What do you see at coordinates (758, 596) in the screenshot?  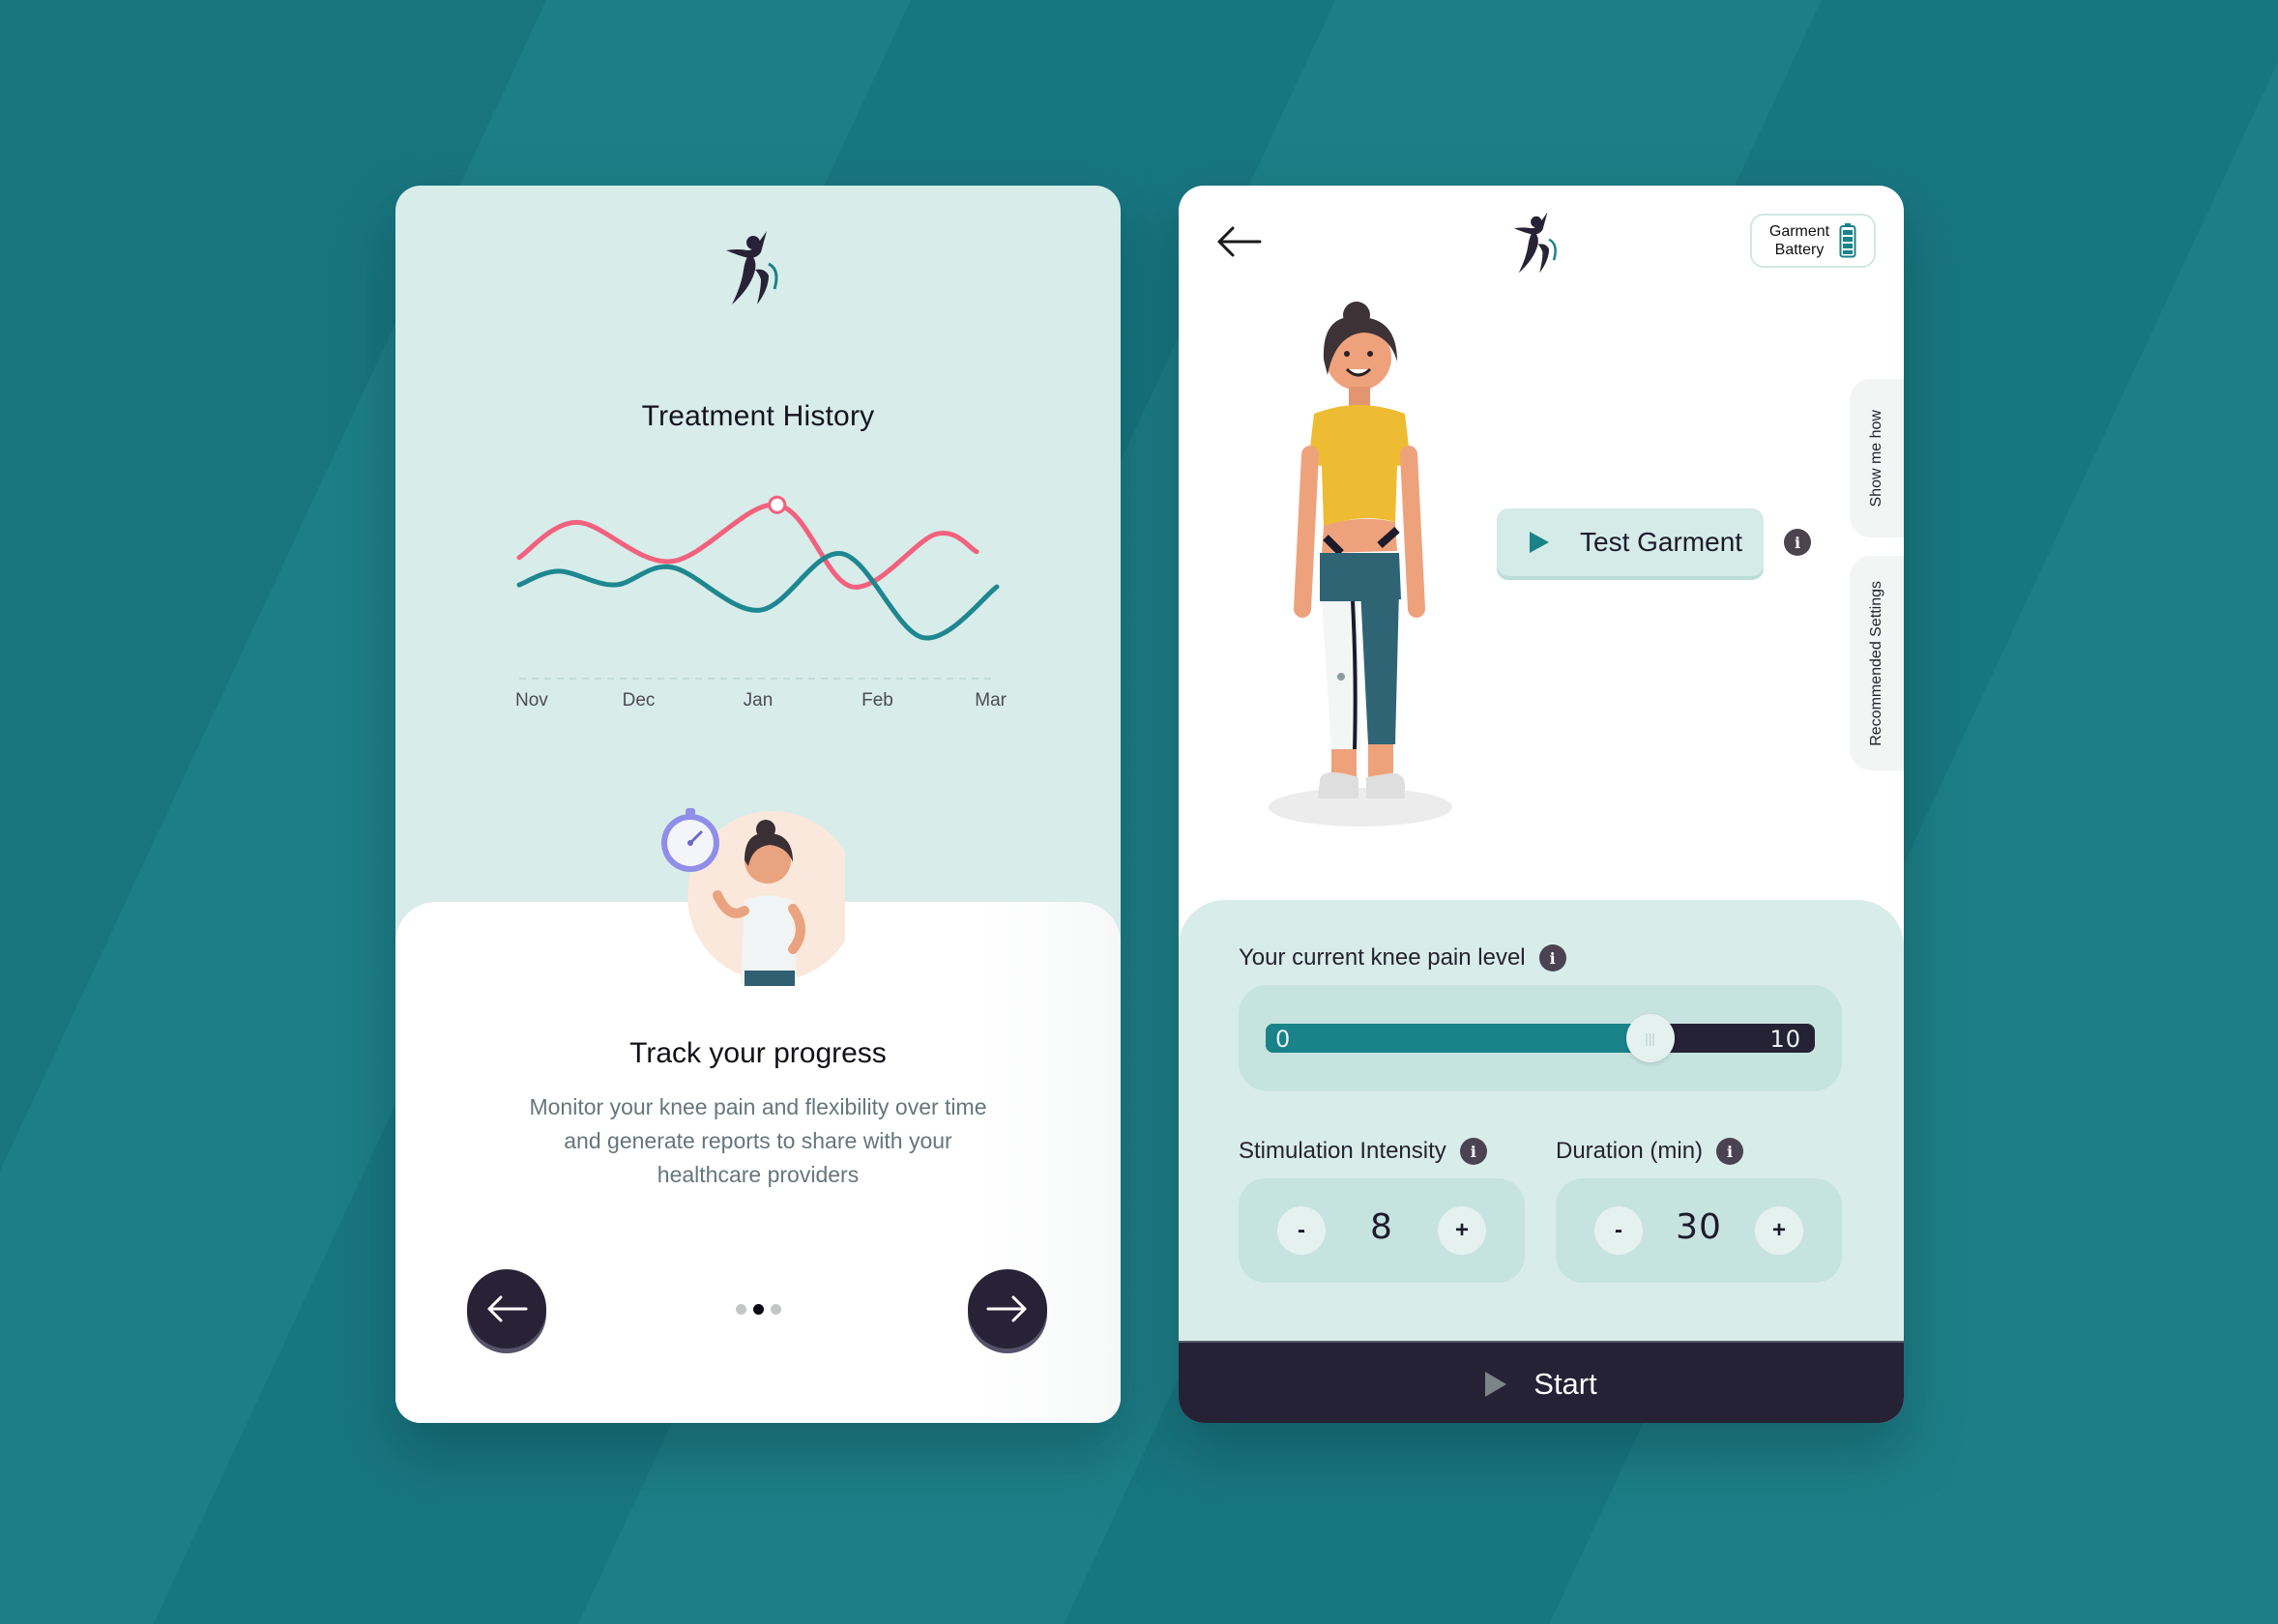 I see `series-line-teal` at bounding box center [758, 596].